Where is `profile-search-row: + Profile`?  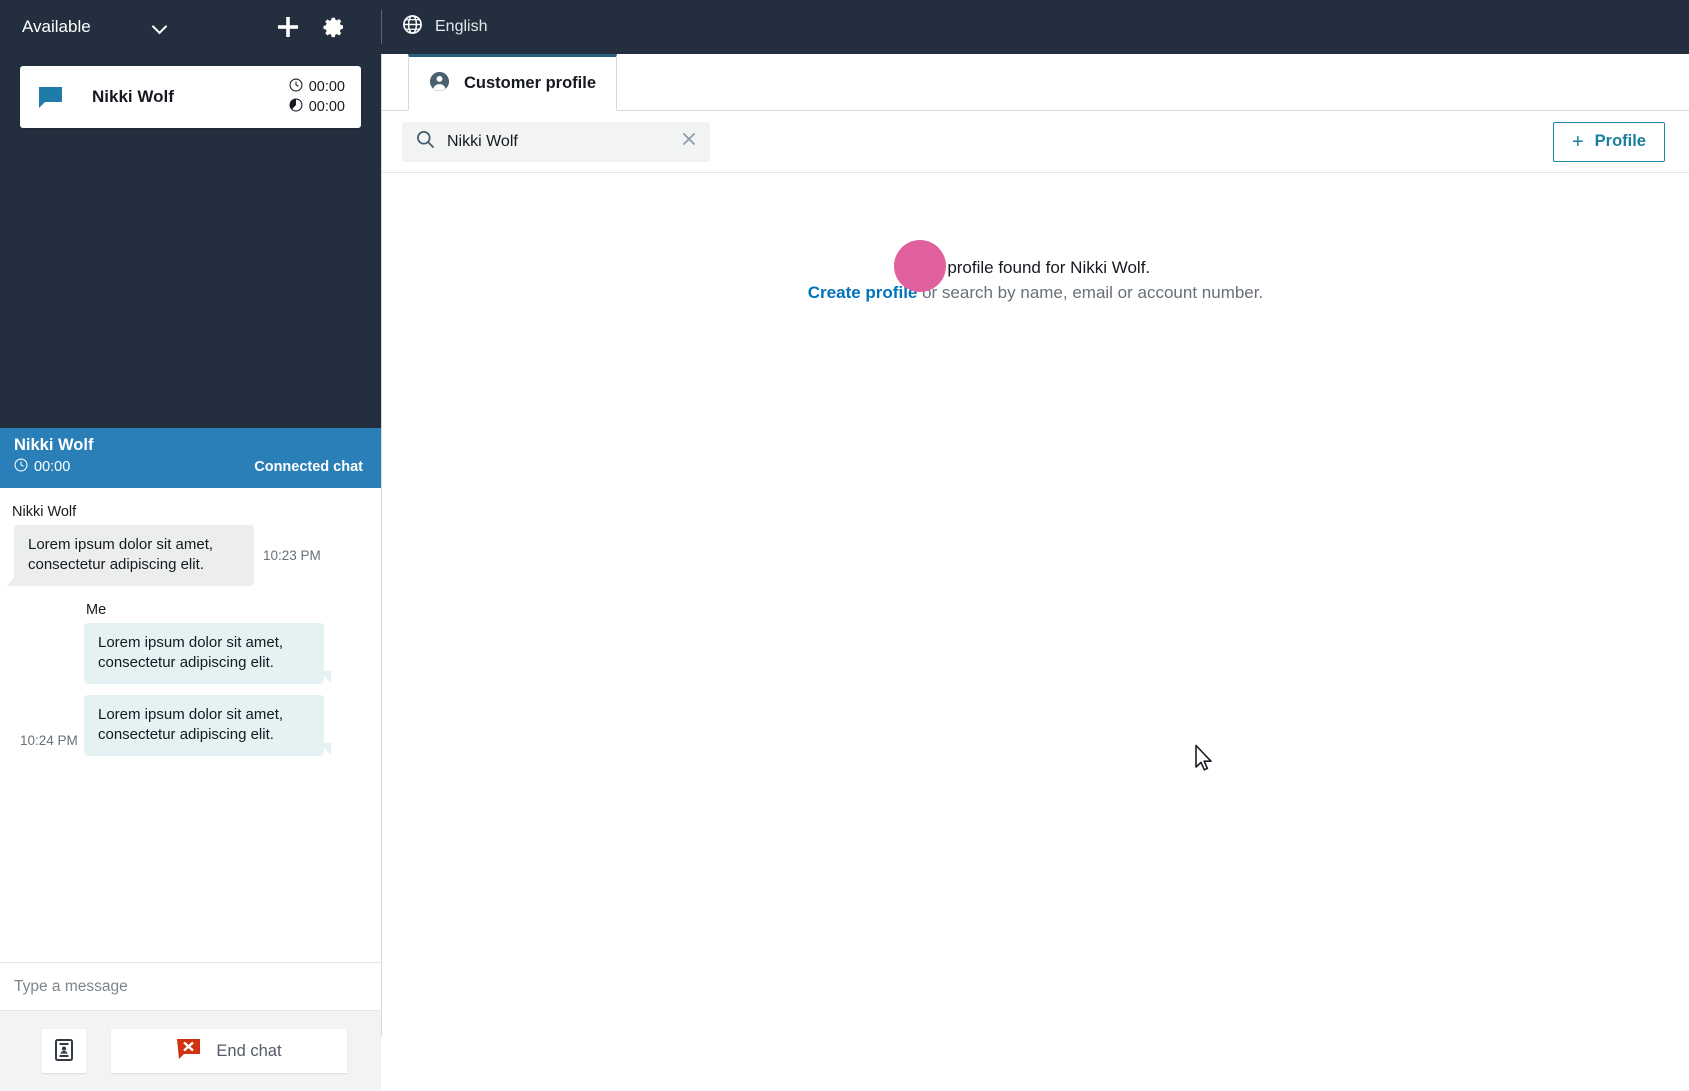 profile-search-row: + Profile is located at coordinates (1035, 142).